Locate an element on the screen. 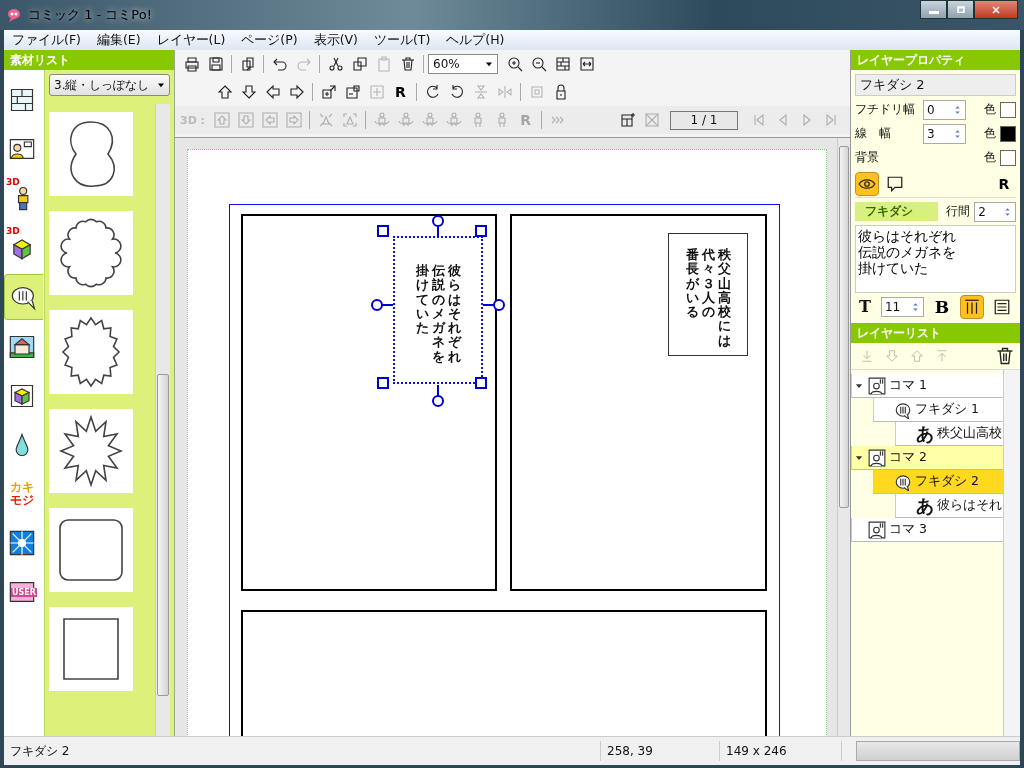 The width and height of the screenshot is (1024, 768). speech-balloon-icon is located at coordinates (903, 409).